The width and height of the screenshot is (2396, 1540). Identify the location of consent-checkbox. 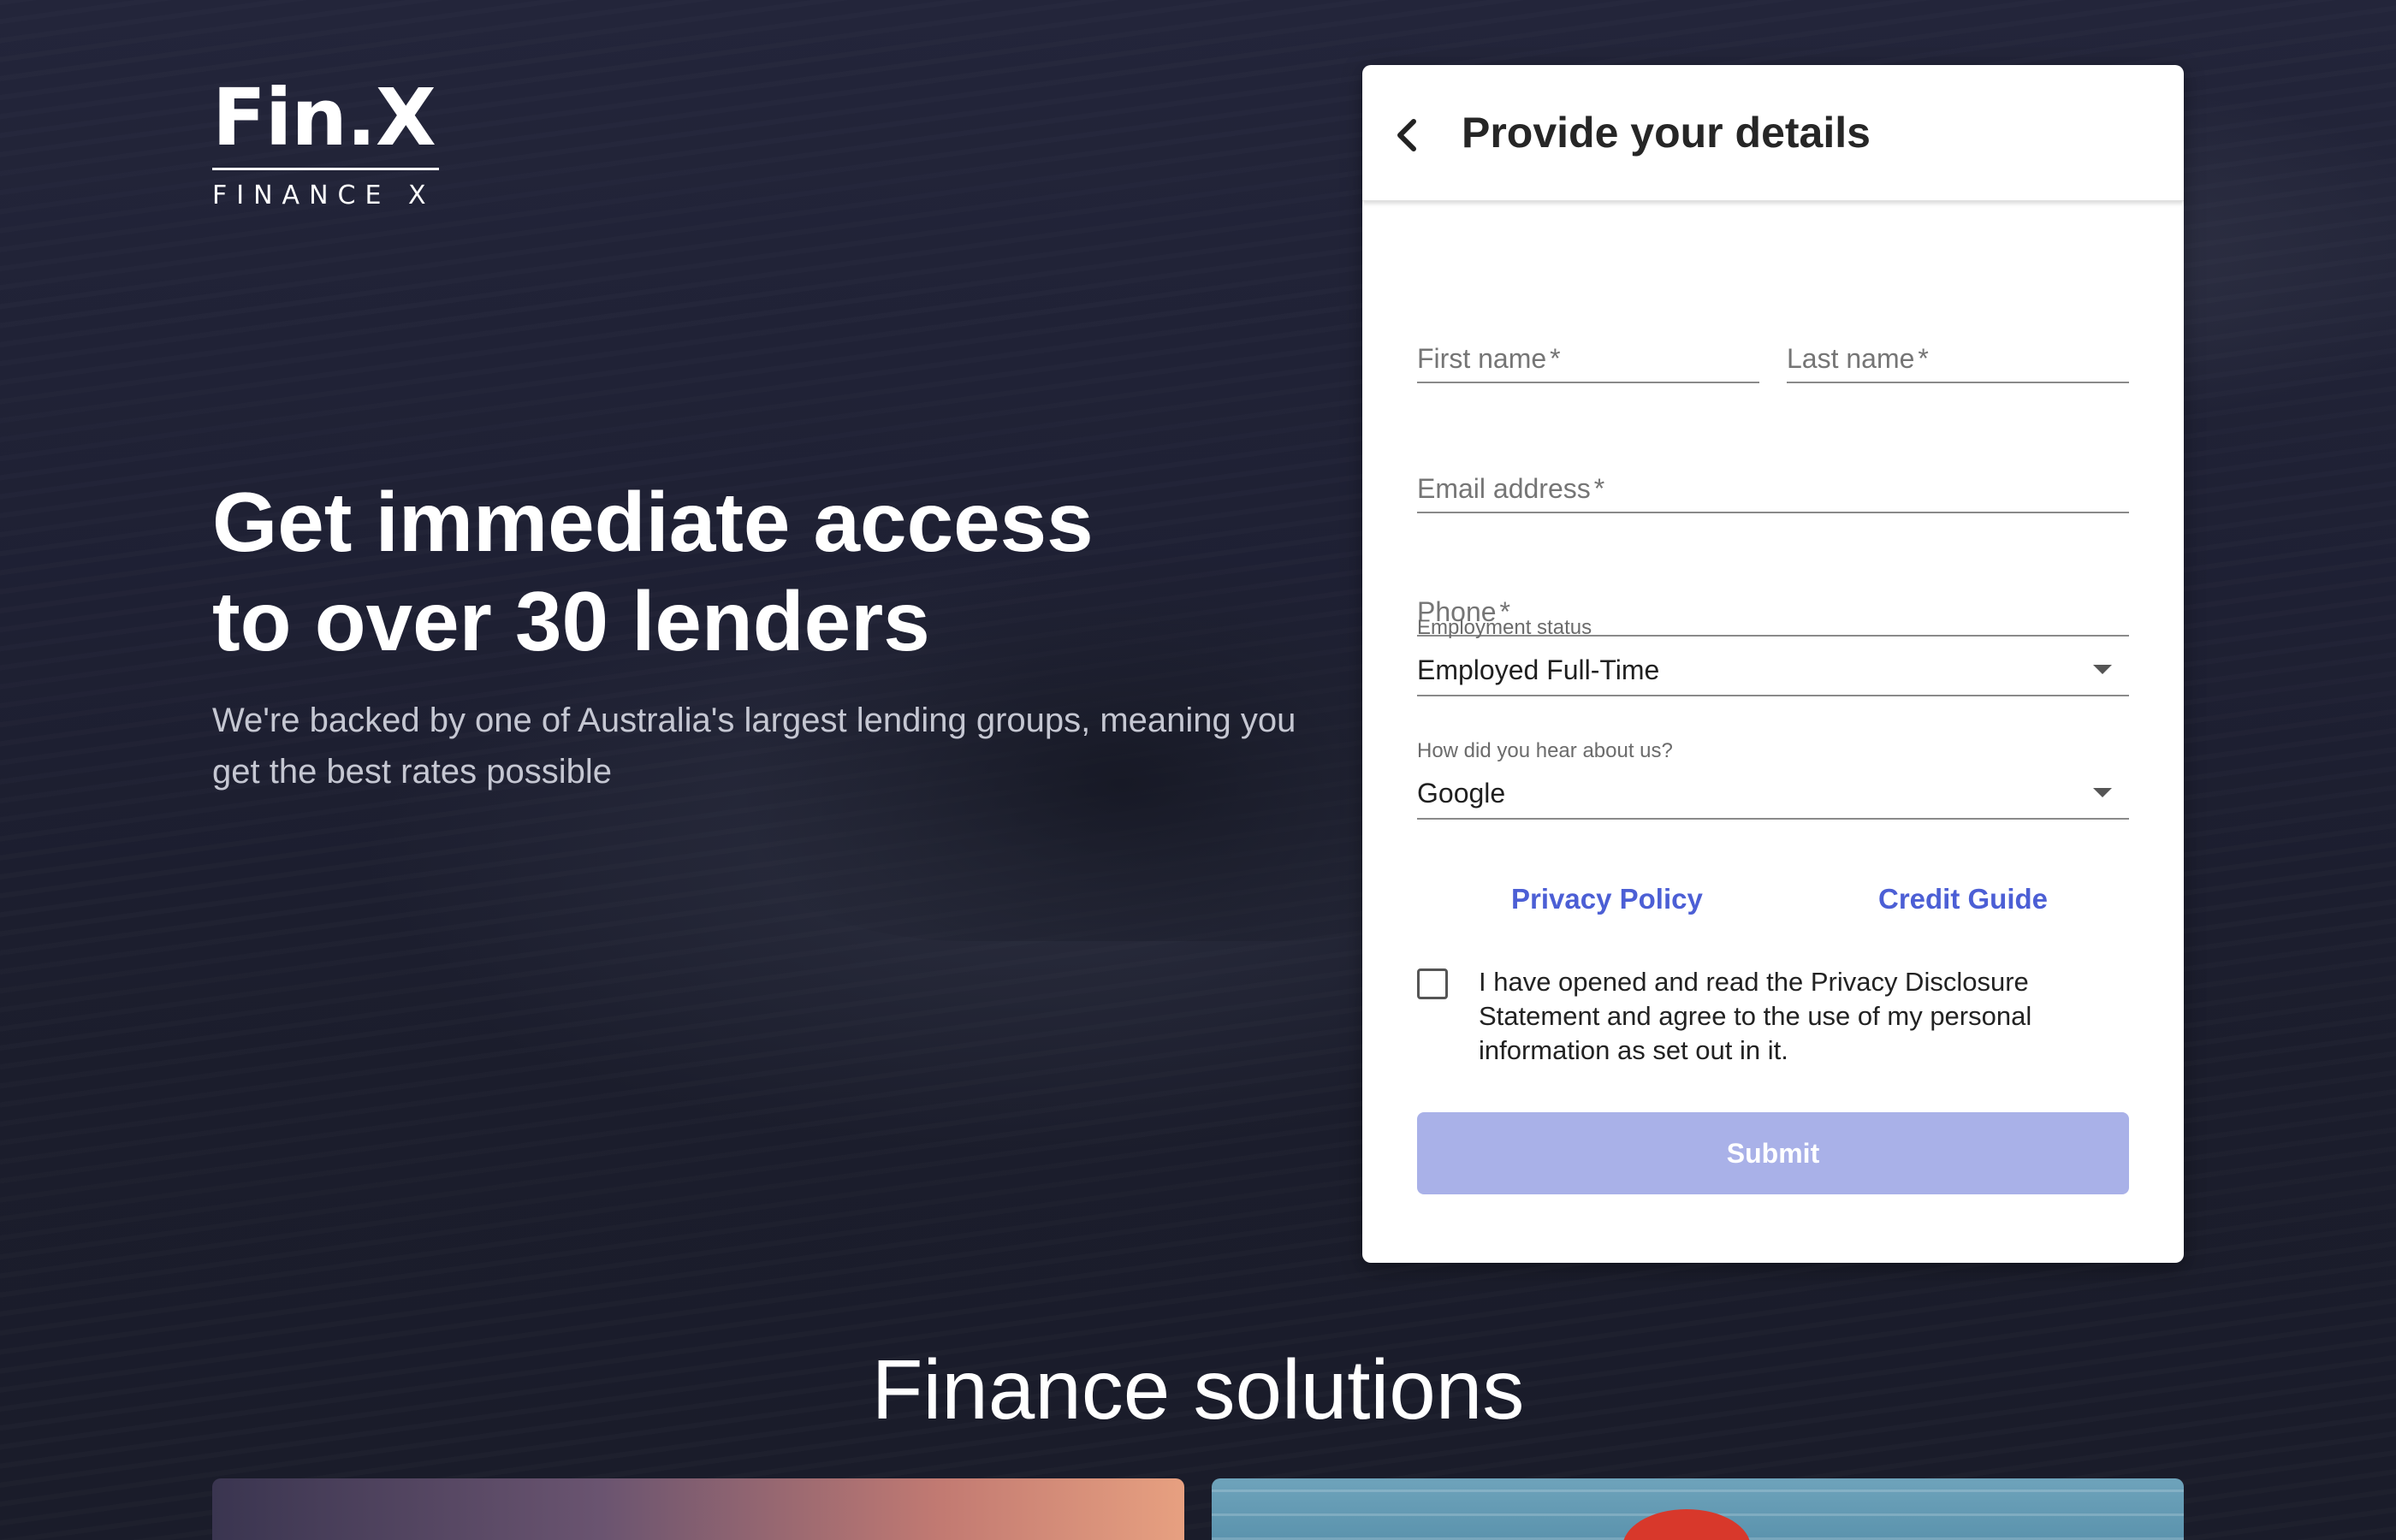
(1432, 983).